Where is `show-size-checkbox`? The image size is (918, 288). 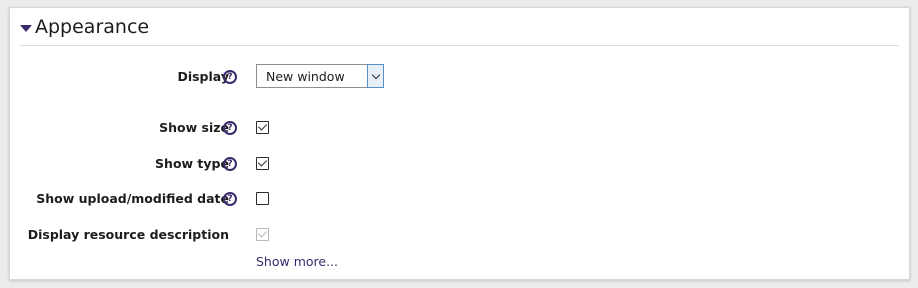 show-size-checkbox is located at coordinates (262, 127).